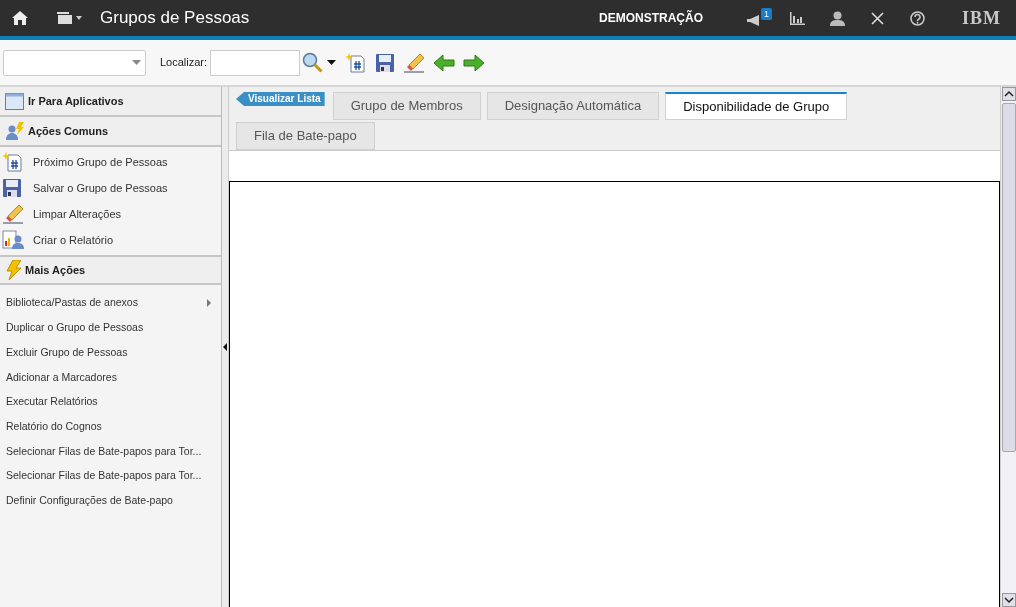 The width and height of the screenshot is (1016, 607). Describe the element at coordinates (175, 18) in the screenshot. I see `page-title: Grupos de Pessoas` at that location.